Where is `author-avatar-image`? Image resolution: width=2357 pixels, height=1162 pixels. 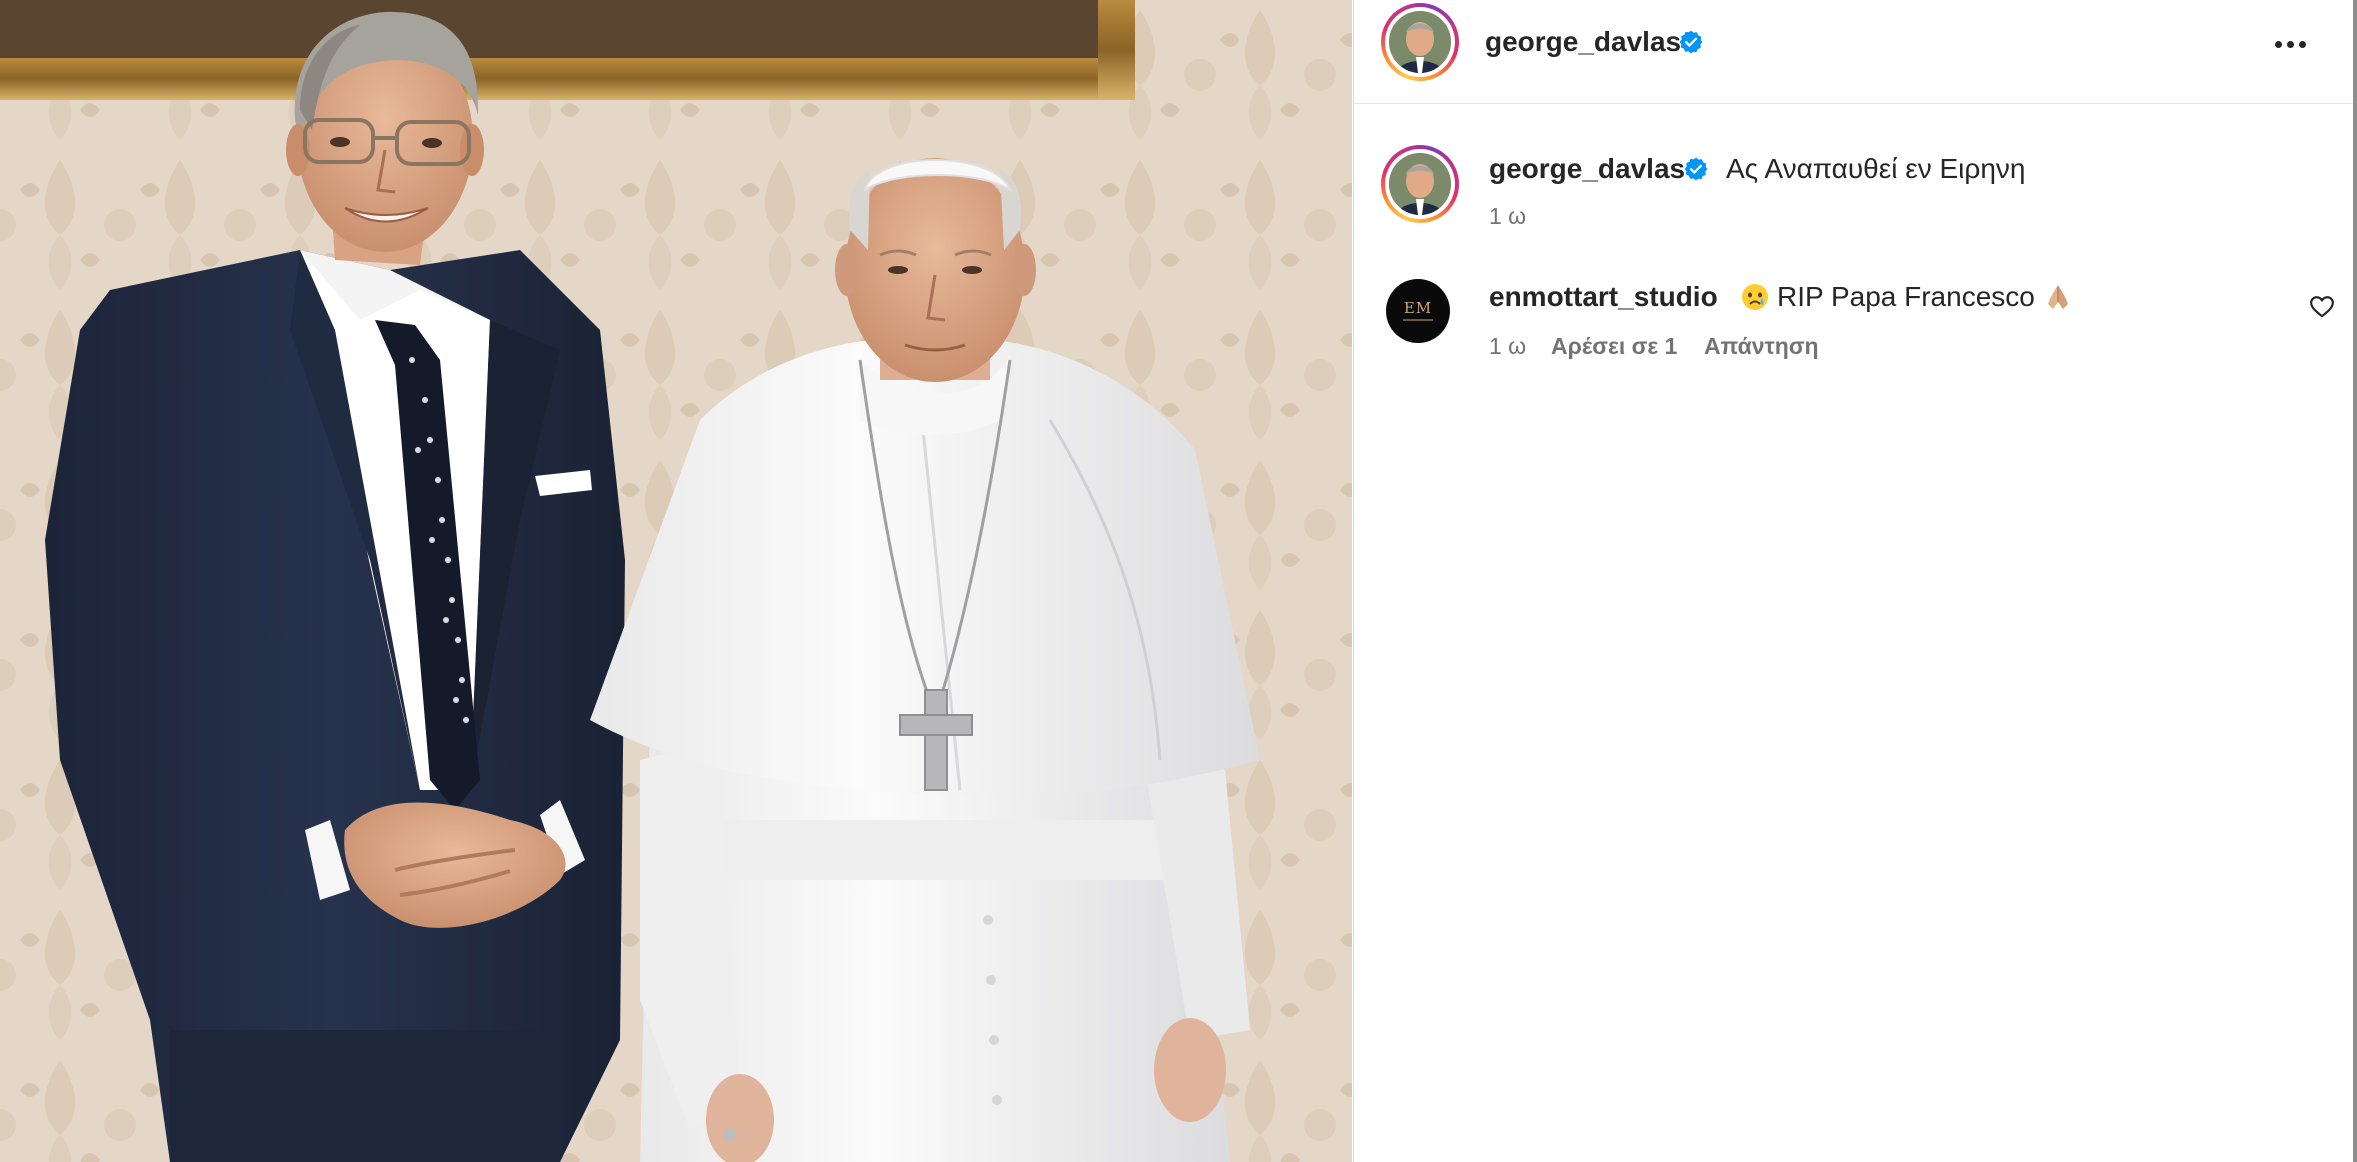 author-avatar-image is located at coordinates (1420, 42).